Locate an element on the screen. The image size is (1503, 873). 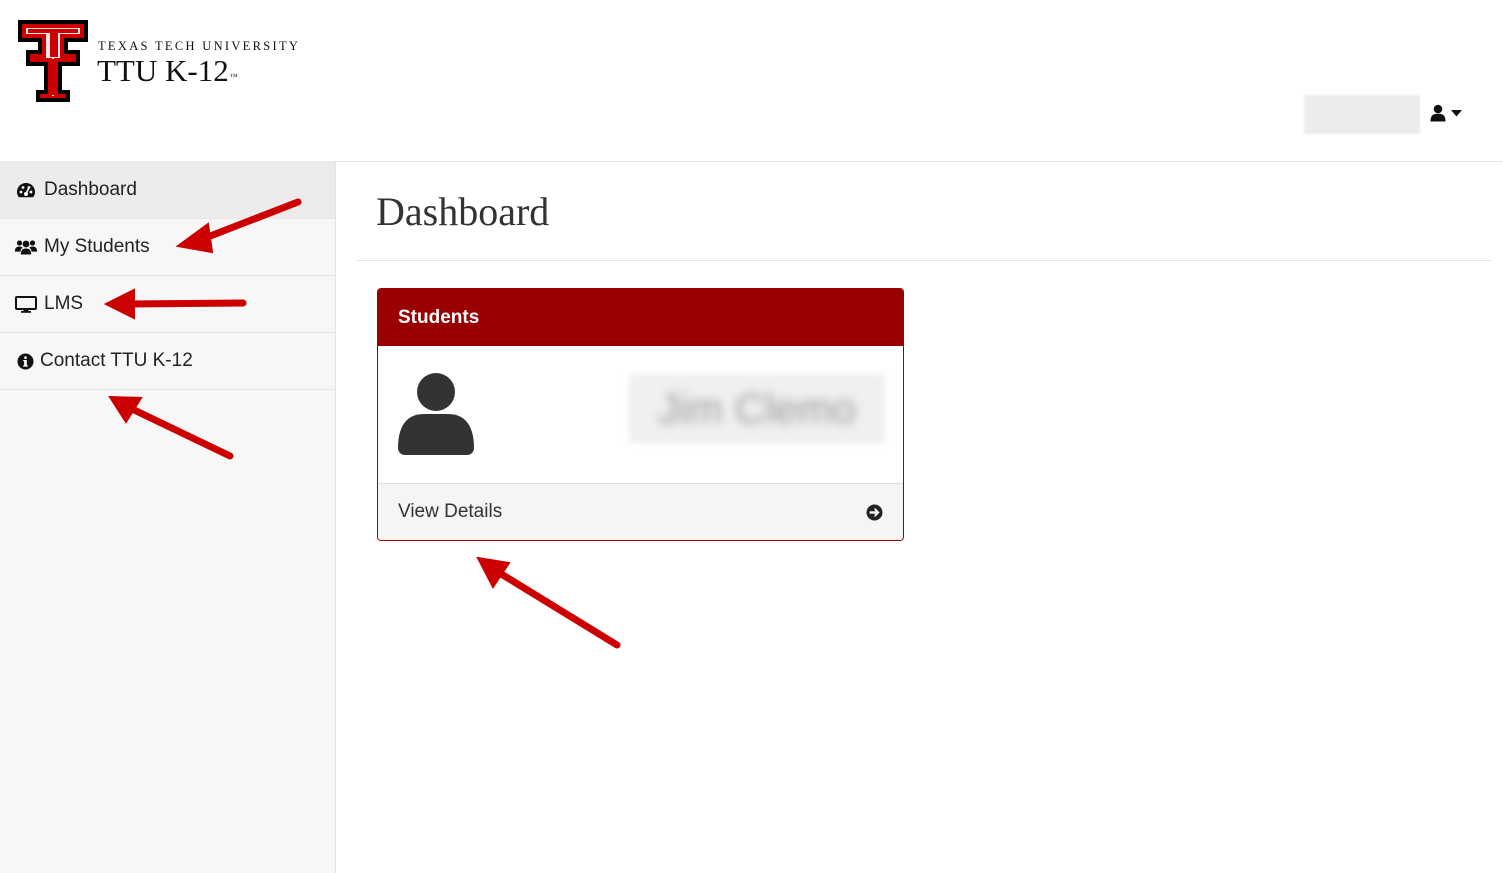
dashboard-icon is located at coordinates (26, 190).